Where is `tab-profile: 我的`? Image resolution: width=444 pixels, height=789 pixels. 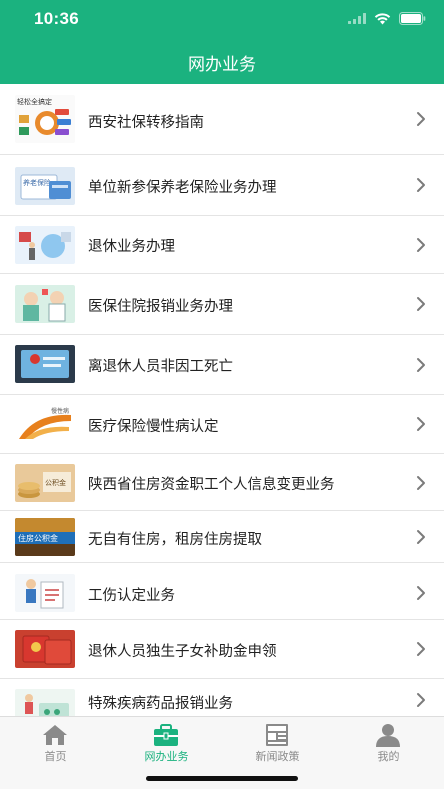
tab-profile: 我的 is located at coordinates (388, 745).